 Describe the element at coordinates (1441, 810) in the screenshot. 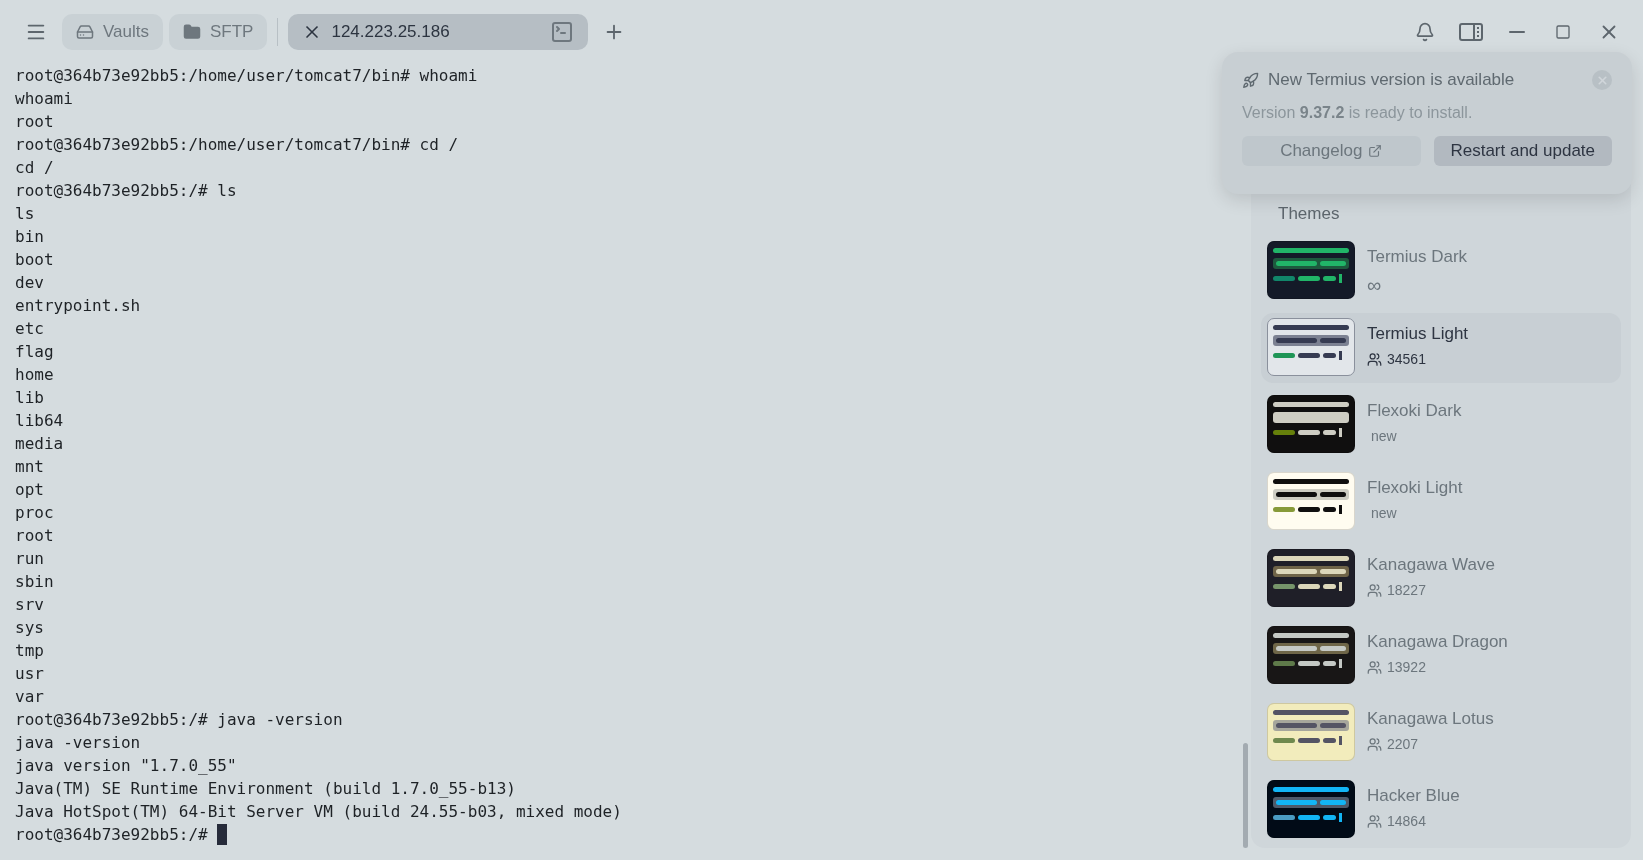

I see `theme-item: Hacker Blue 14864` at that location.